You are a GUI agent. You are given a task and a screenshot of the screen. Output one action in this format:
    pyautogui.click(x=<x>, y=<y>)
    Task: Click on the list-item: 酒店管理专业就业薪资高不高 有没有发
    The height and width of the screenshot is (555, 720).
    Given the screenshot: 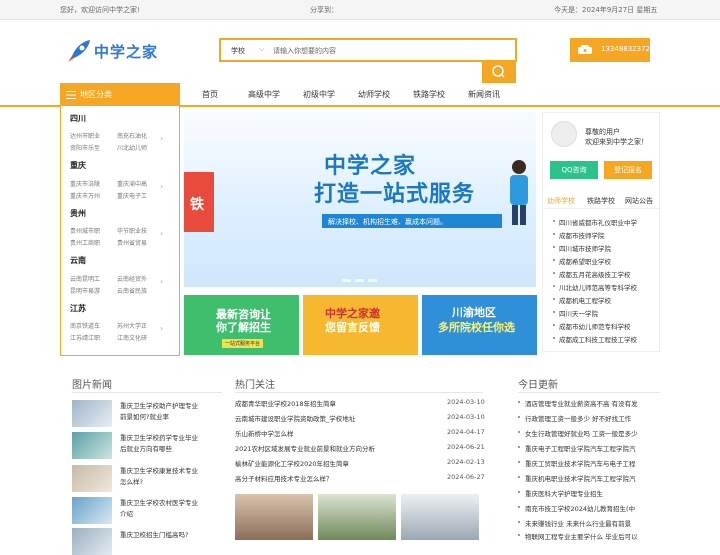 What is the action you would take?
    pyautogui.click(x=588, y=403)
    